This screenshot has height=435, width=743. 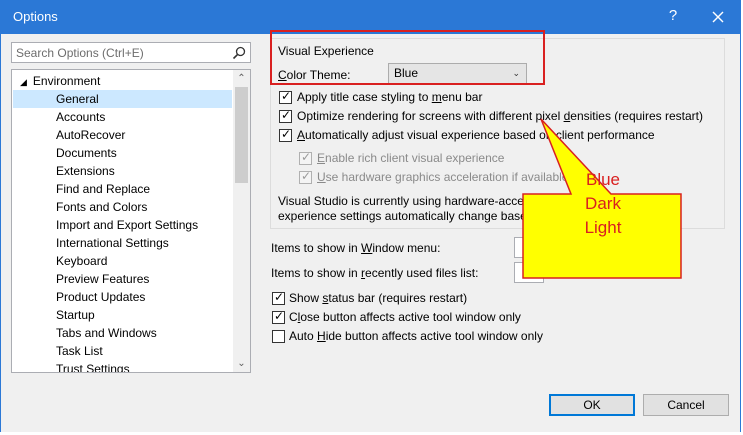 I want to click on callout-line-light: Light, so click(x=603, y=227).